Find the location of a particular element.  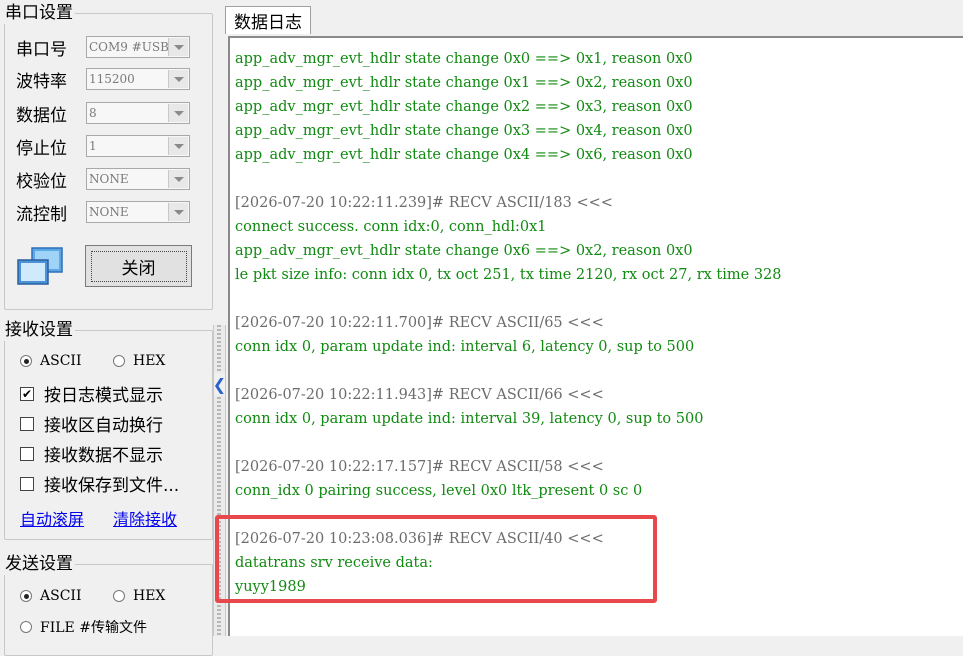

send-hex-radio: HEX is located at coordinates (139, 596).